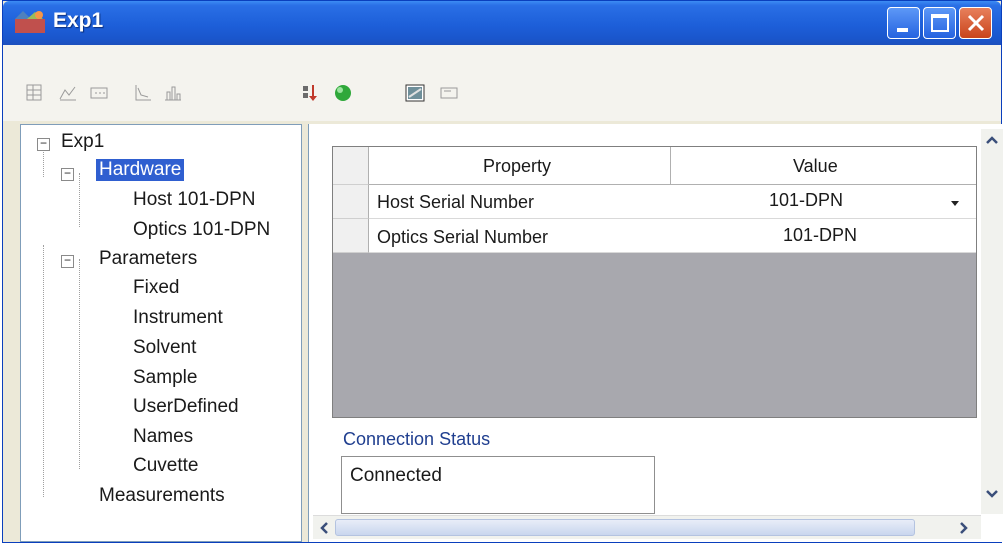  Describe the element at coordinates (502, 83) in the screenshot. I see `toolbar` at that location.